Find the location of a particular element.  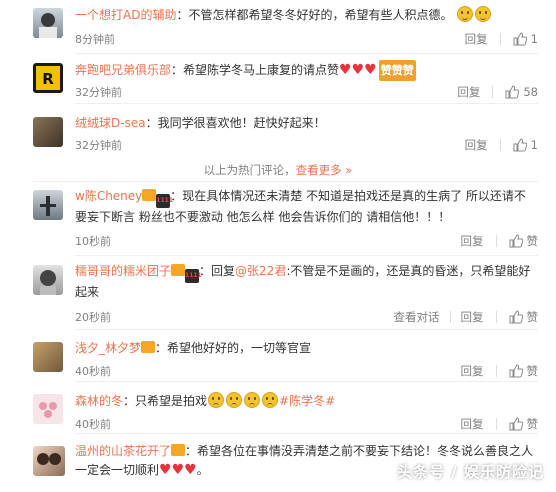

username: w陈Cheney is located at coordinates (108, 196).